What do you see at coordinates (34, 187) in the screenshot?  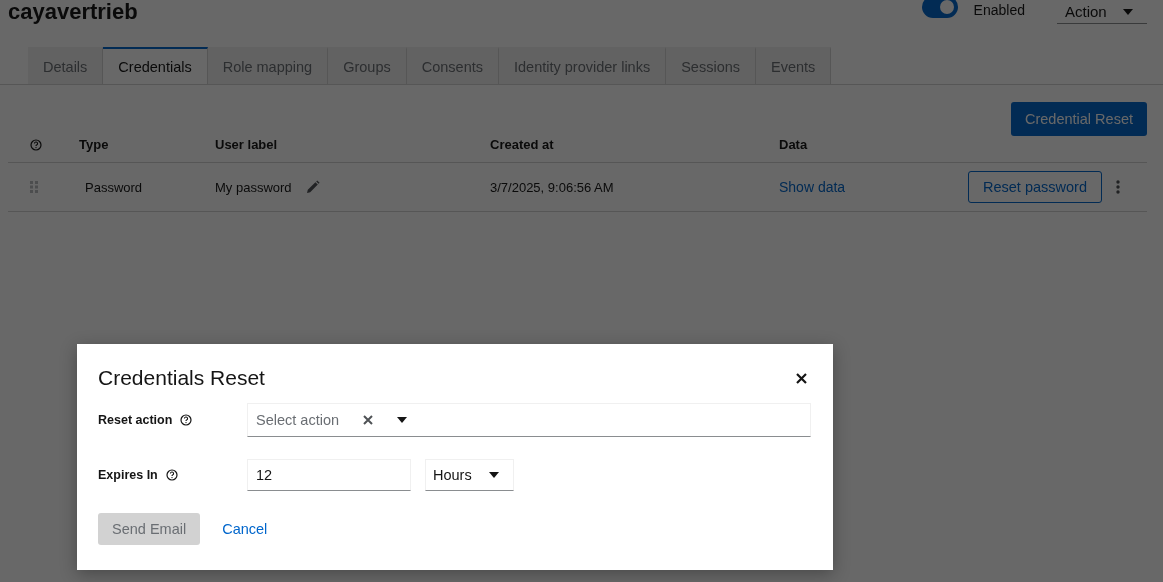 I see `drag-handle-icon` at bounding box center [34, 187].